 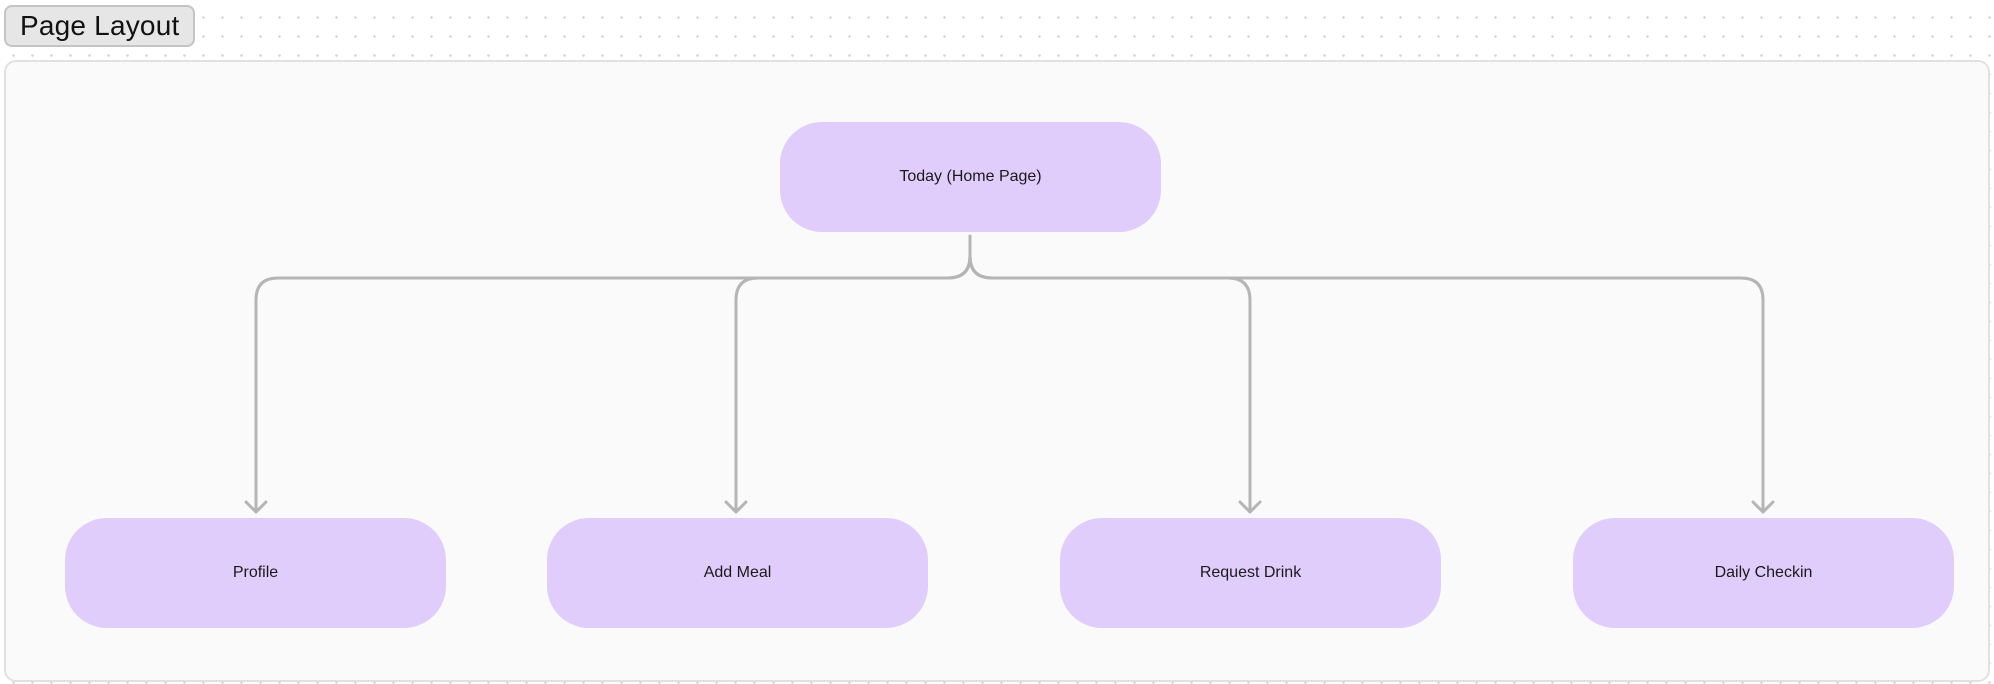 I want to click on frame-title: Page Layout, so click(x=100, y=26).